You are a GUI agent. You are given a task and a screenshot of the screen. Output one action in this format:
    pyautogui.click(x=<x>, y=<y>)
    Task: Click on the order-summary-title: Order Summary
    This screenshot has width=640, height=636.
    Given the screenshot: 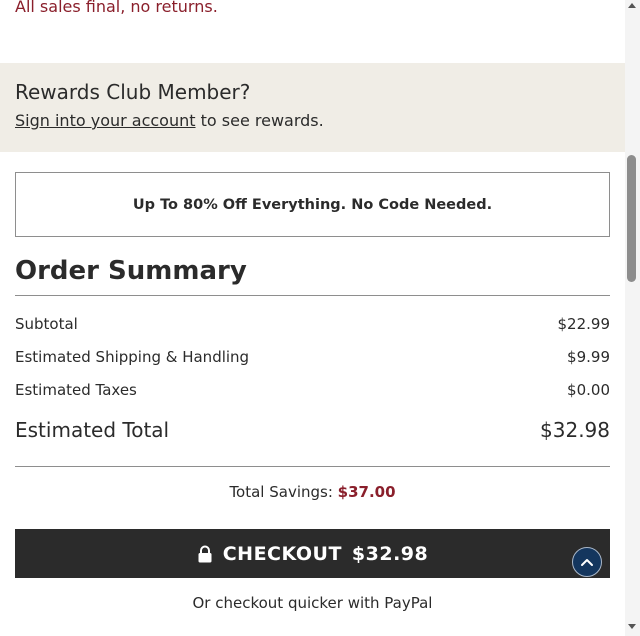 What is the action you would take?
    pyautogui.click(x=131, y=271)
    